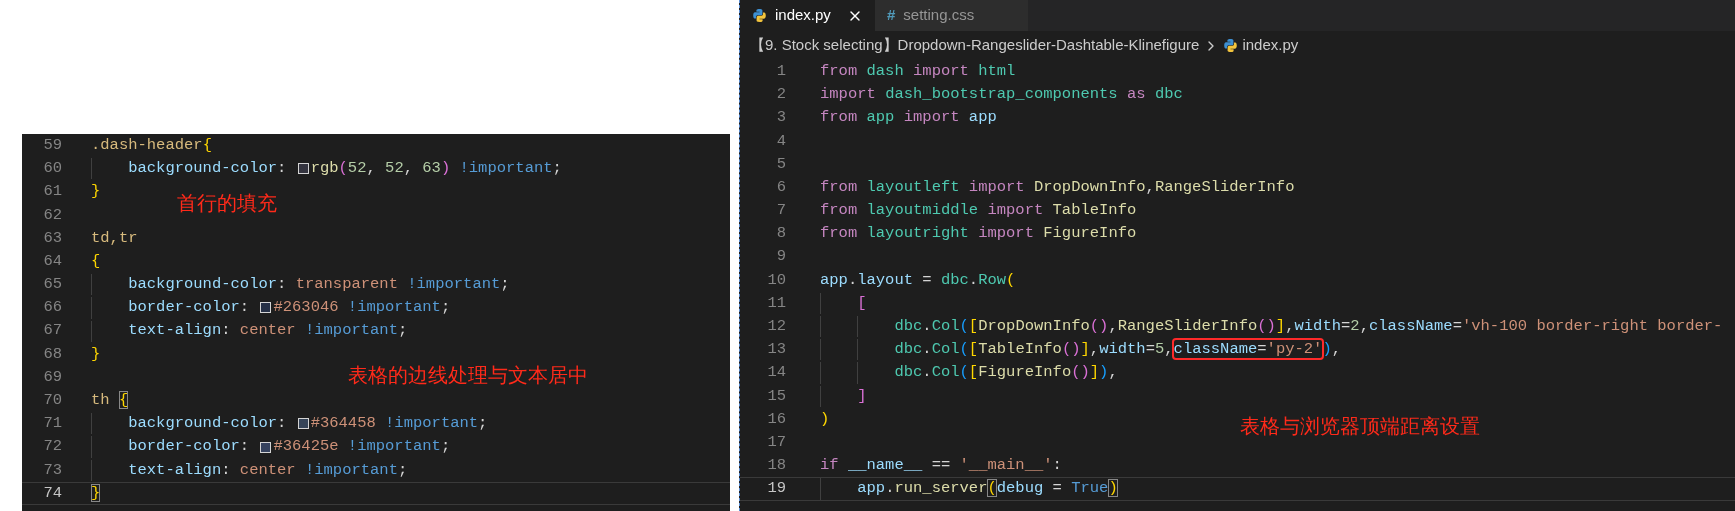  What do you see at coordinates (227, 203) in the screenshot?
I see `annotation-text: 首行的填充` at bounding box center [227, 203].